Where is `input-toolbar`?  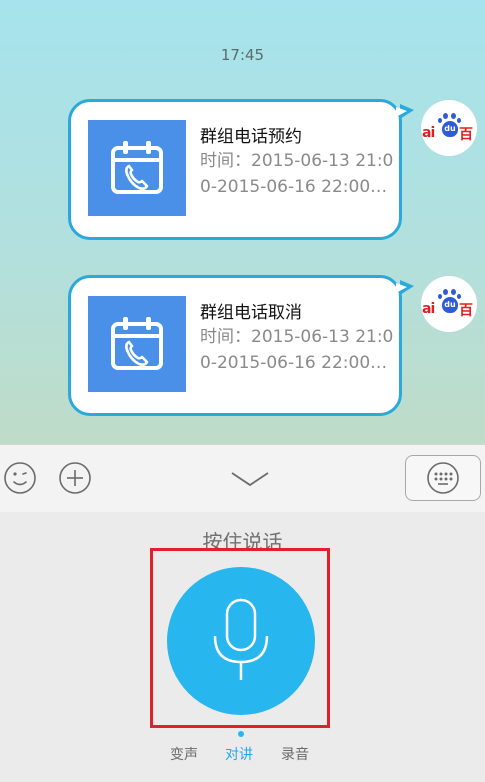
input-toolbar is located at coordinates (242, 478).